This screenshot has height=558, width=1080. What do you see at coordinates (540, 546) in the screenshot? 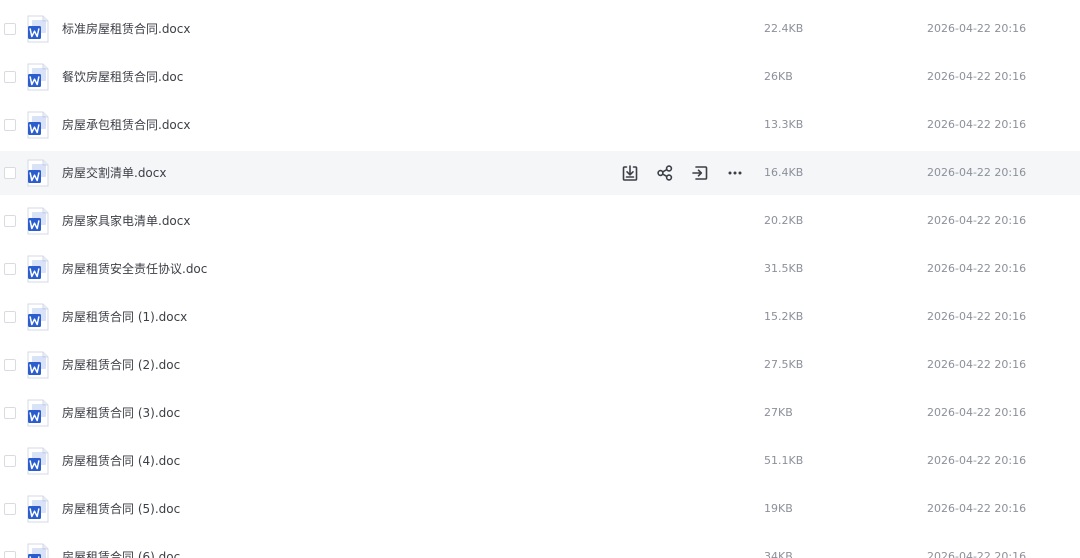
I see `file-row: 房屋租赁合同 (6).doc 34KB 2026-04-22 20:16` at bounding box center [540, 546].